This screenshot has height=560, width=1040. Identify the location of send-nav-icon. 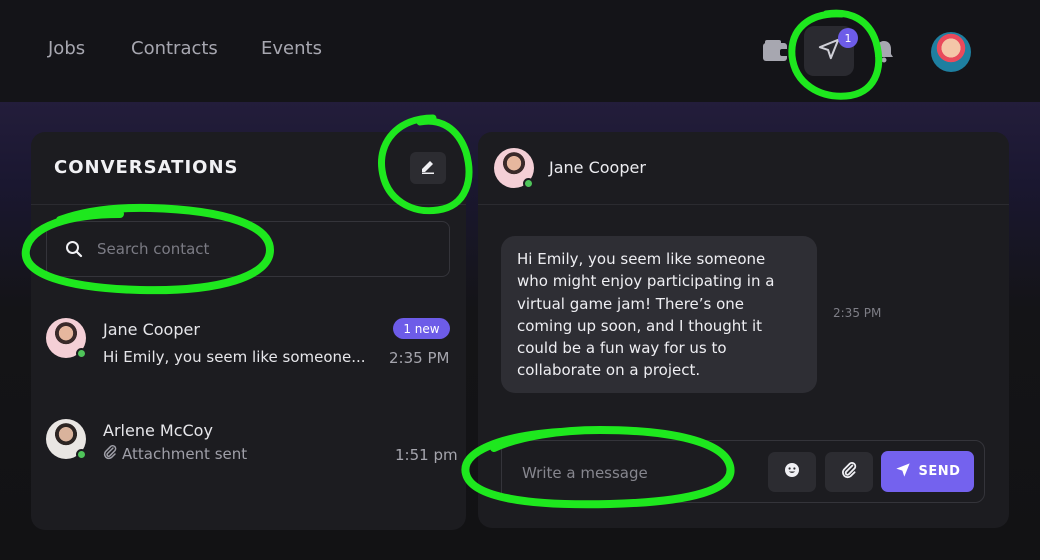
(829, 51).